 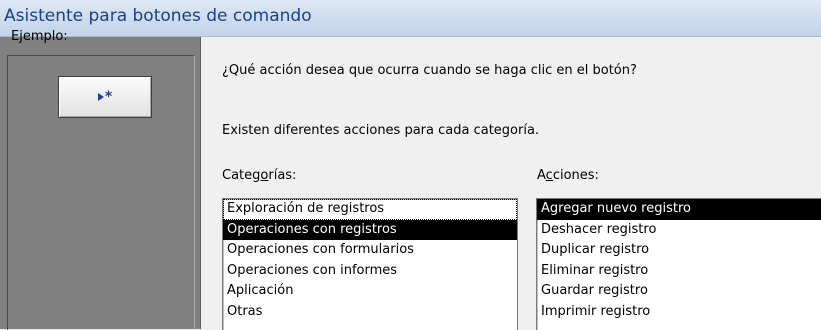 I want to click on action-item: Guardar registro, so click(x=679, y=291).